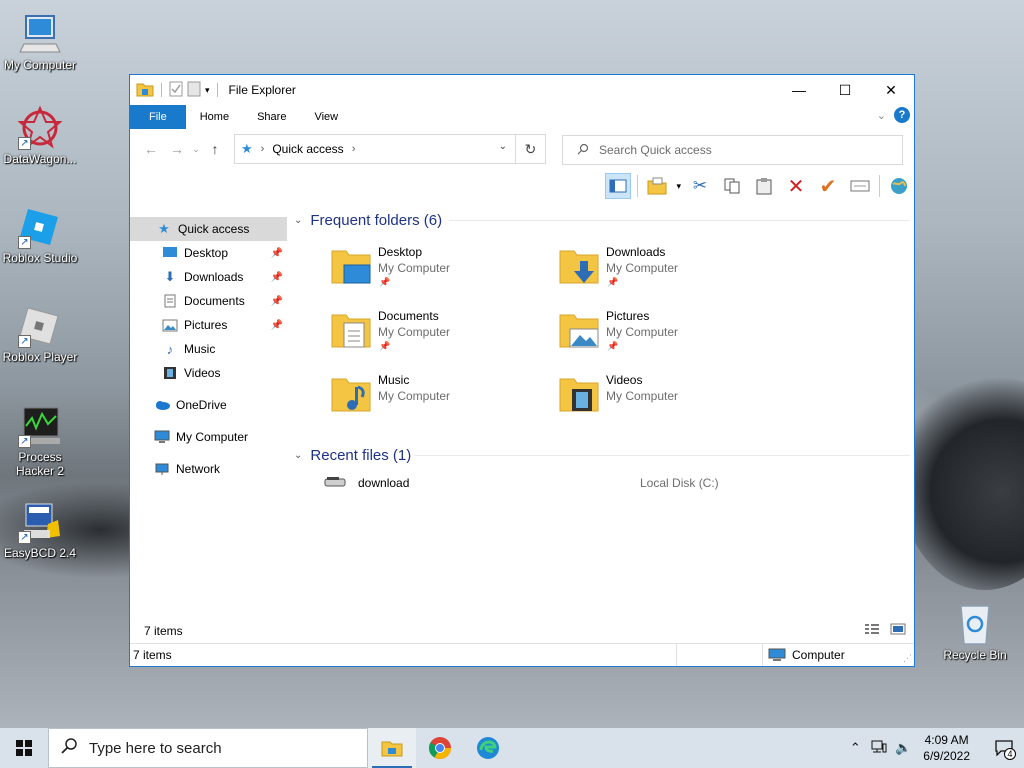 The height and width of the screenshot is (768, 1024). Describe the element at coordinates (307, 149) in the screenshot. I see `breadcrumb-quick-access: Quick access` at that location.